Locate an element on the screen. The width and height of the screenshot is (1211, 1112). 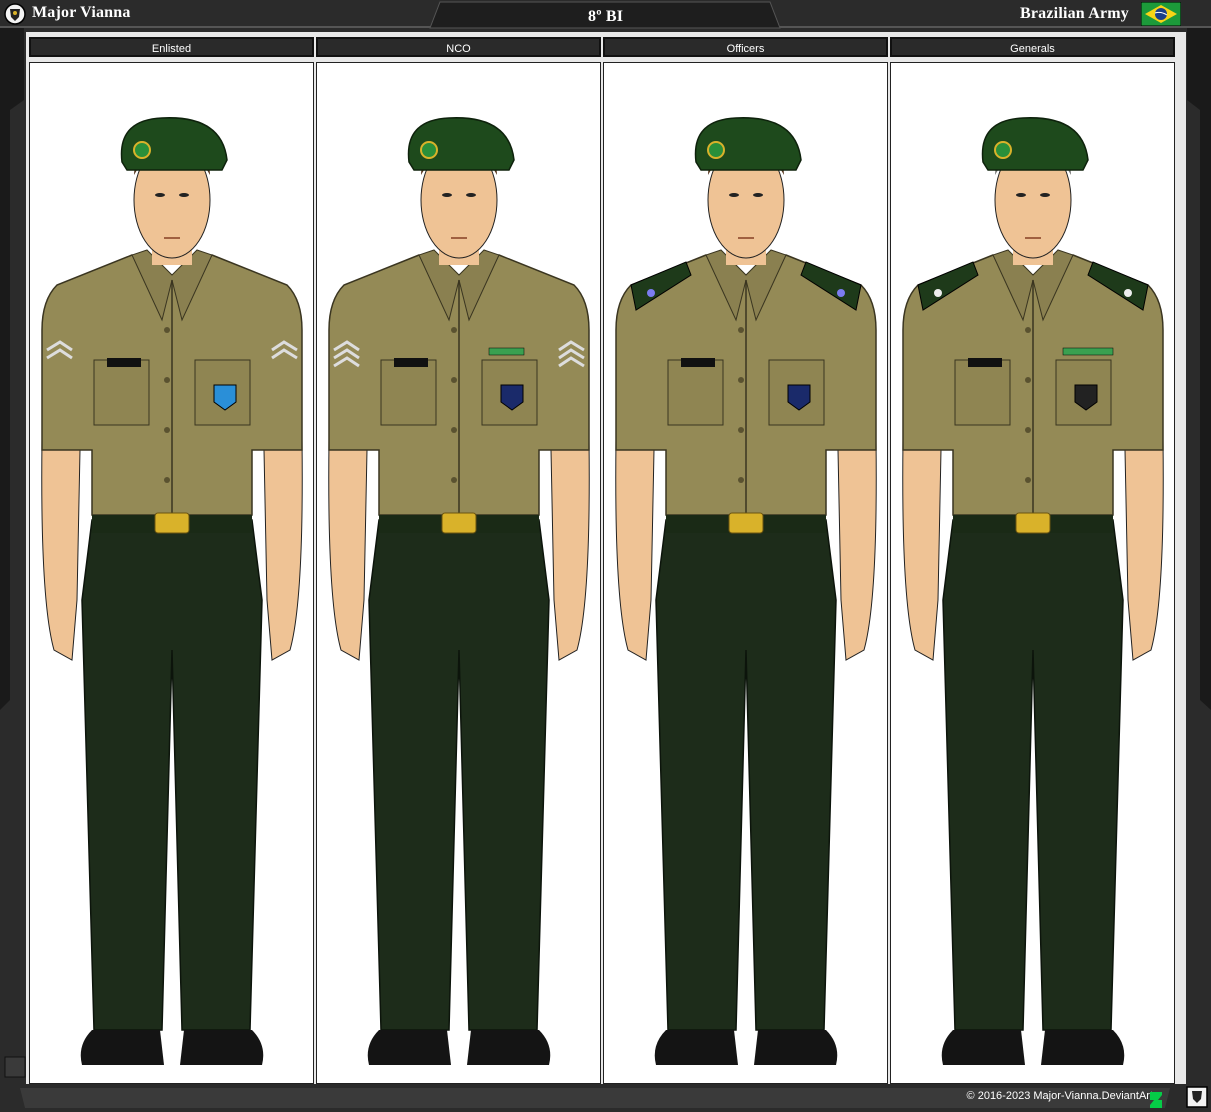
copyright-text: © 2016-2023 Major-Vianna.DeviantArt is located at coordinates (1059, 1096).